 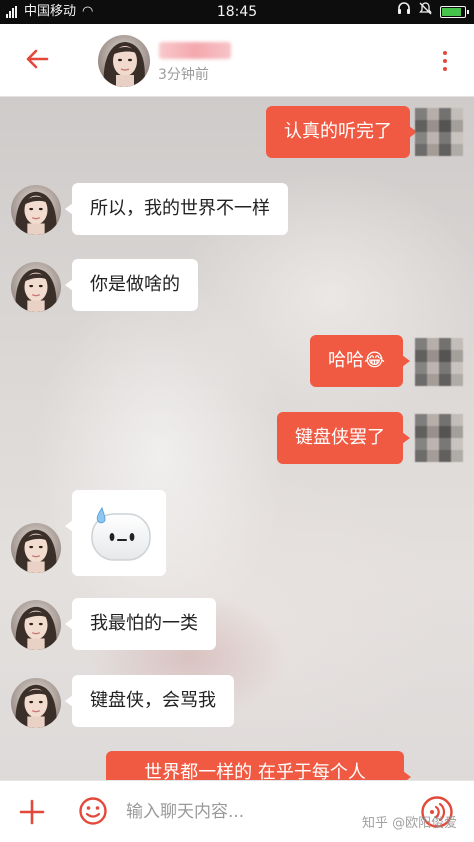 What do you see at coordinates (241, 812) in the screenshot?
I see `chat-input` at bounding box center [241, 812].